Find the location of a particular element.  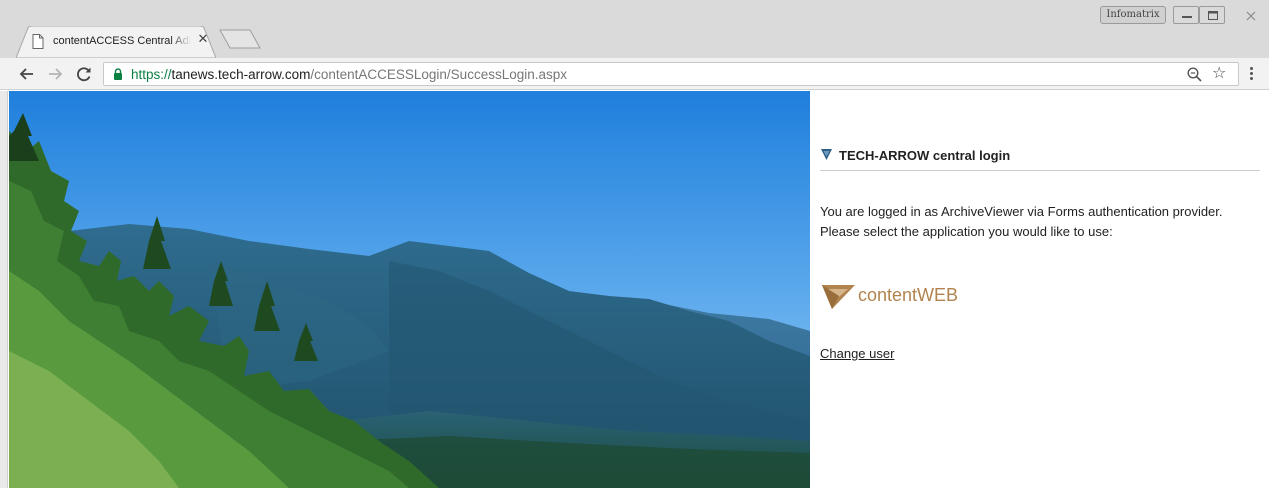

minimize-icon is located at coordinates (1187, 17).